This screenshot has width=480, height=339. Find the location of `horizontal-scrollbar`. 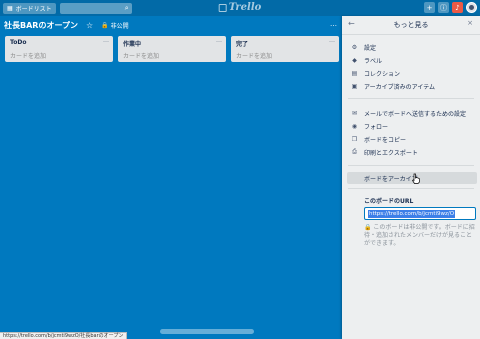

horizontal-scrollbar is located at coordinates (207, 331).